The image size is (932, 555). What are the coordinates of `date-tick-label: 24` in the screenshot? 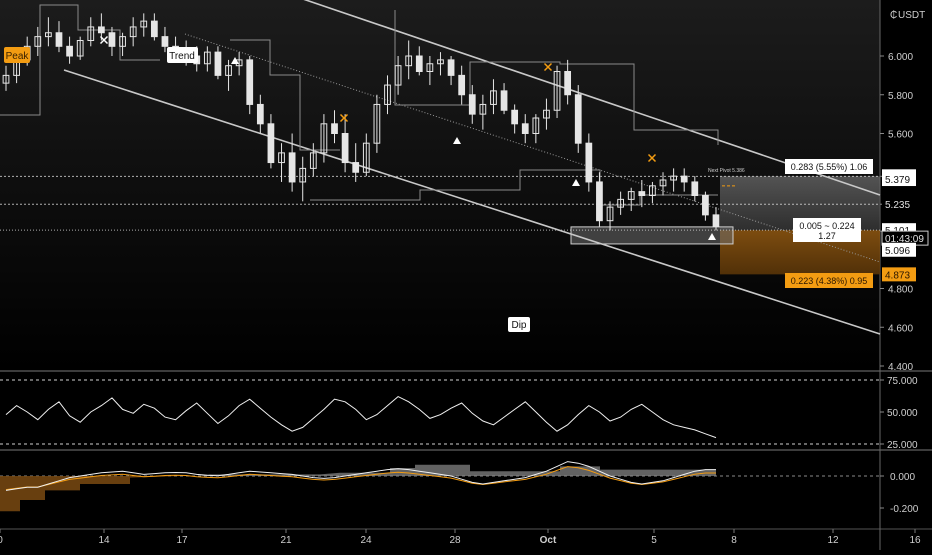 It's located at (366, 540).